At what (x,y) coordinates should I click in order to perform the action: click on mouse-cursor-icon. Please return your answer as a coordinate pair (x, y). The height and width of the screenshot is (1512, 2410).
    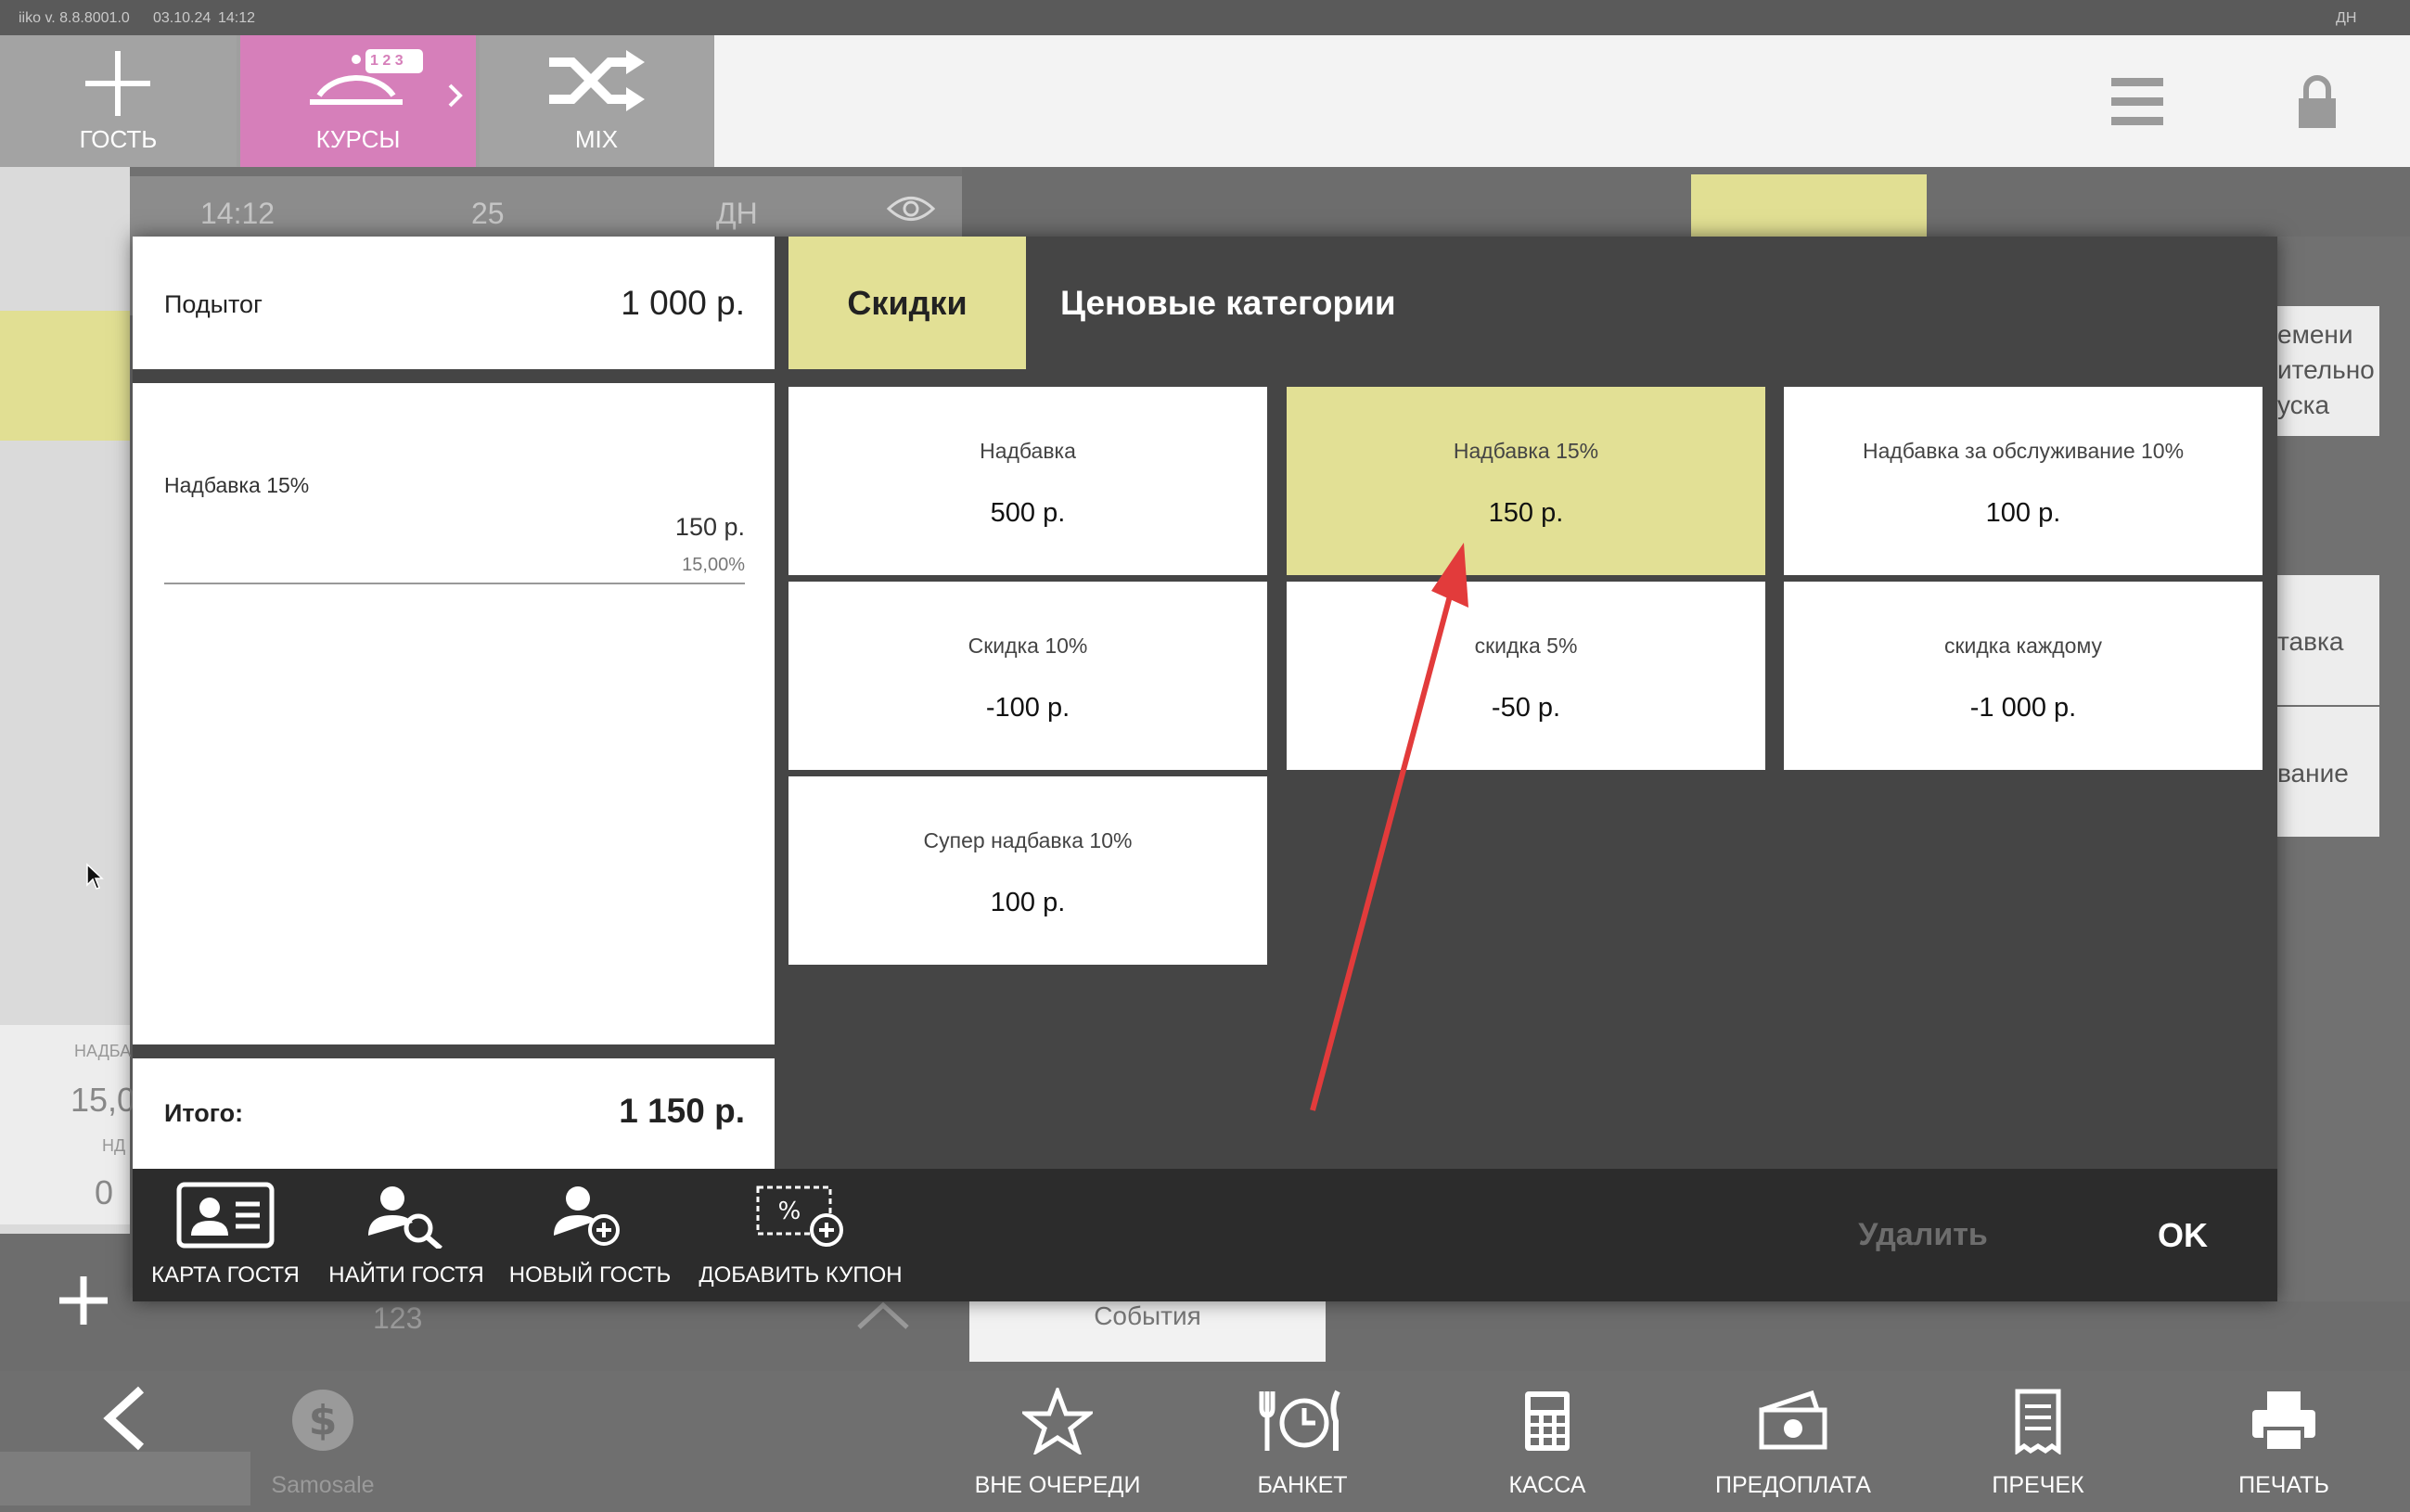
    Looking at the image, I should click on (95, 876).